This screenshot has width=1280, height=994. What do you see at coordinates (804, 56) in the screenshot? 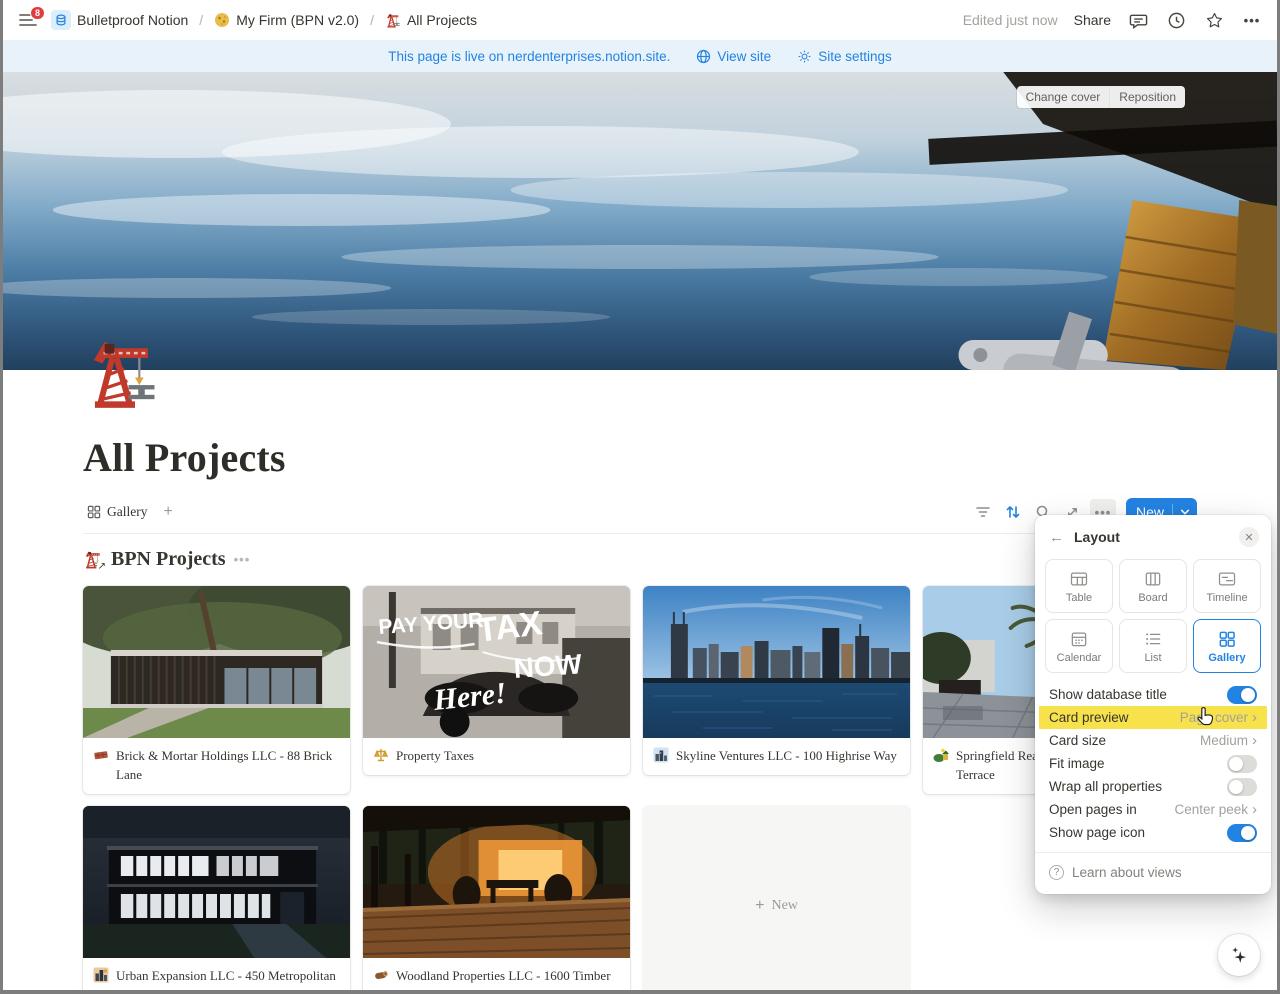
I see `gear-icon` at bounding box center [804, 56].